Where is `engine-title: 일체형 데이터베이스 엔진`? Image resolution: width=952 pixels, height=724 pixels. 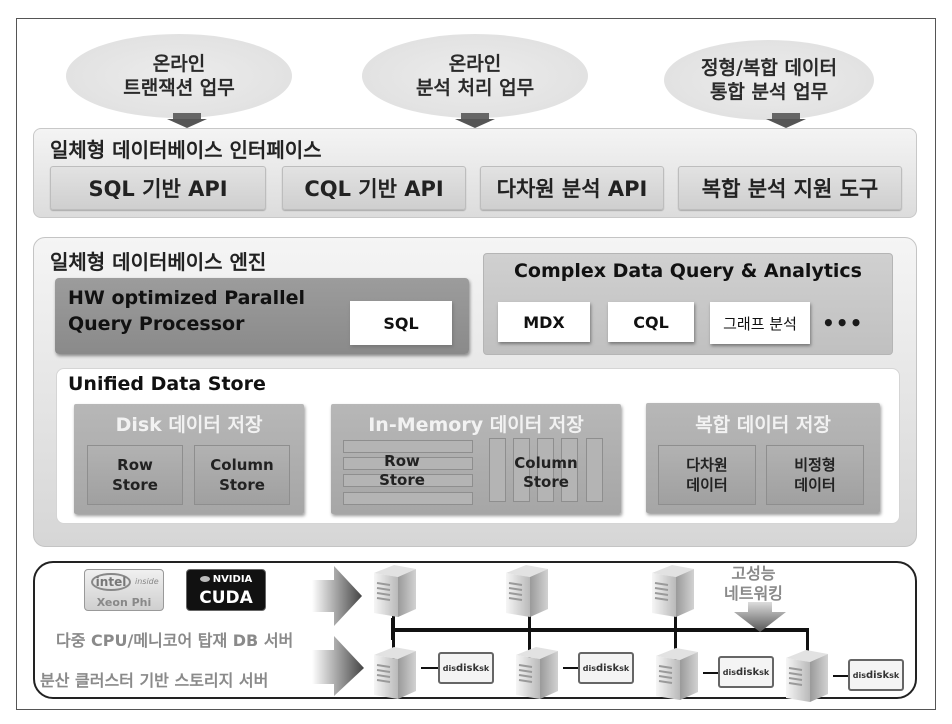 engine-title: 일체형 데이터베이스 엔진 is located at coordinates (158, 262).